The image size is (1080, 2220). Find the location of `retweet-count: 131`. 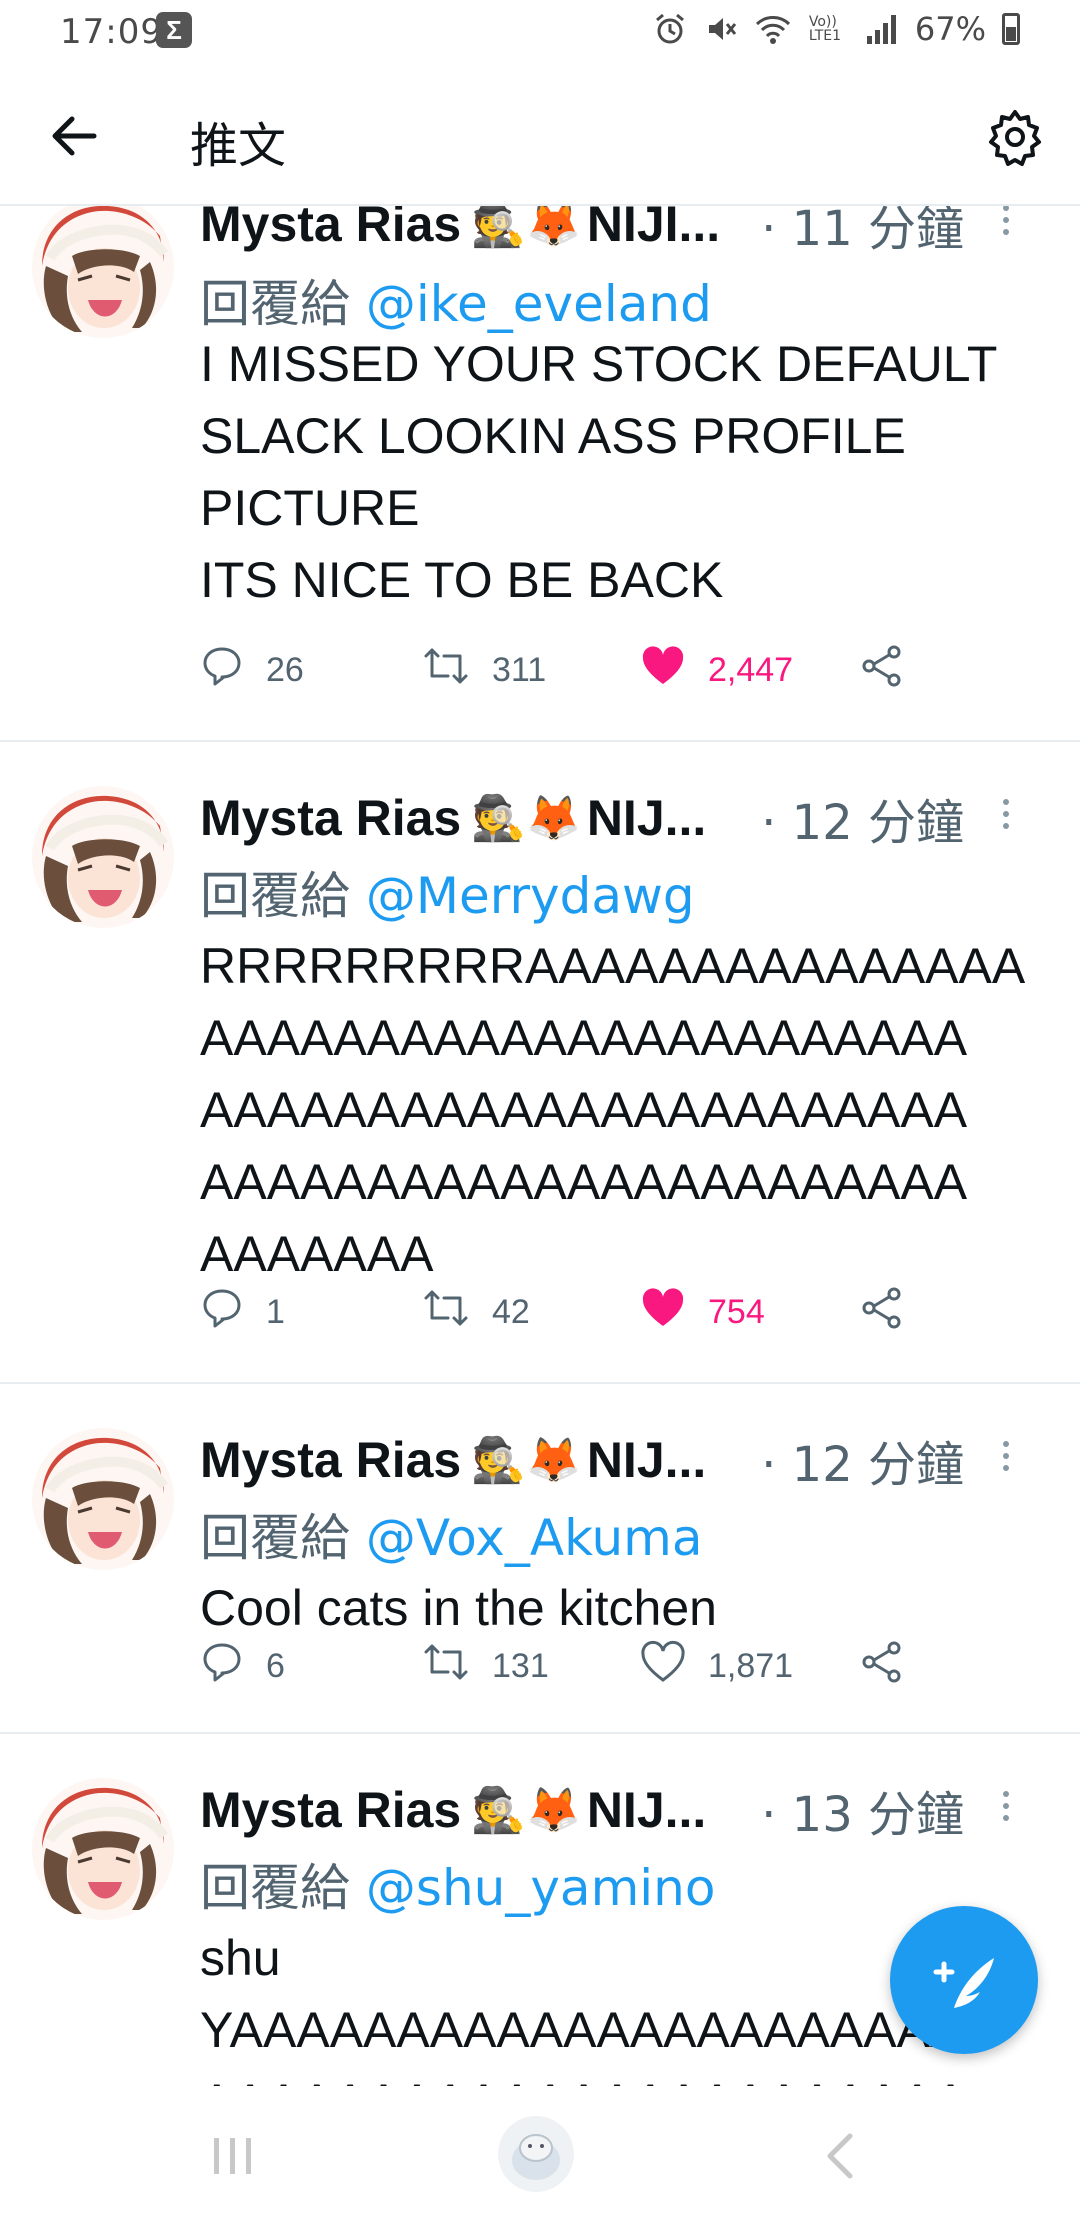

retweet-count: 131 is located at coordinates (520, 1665).